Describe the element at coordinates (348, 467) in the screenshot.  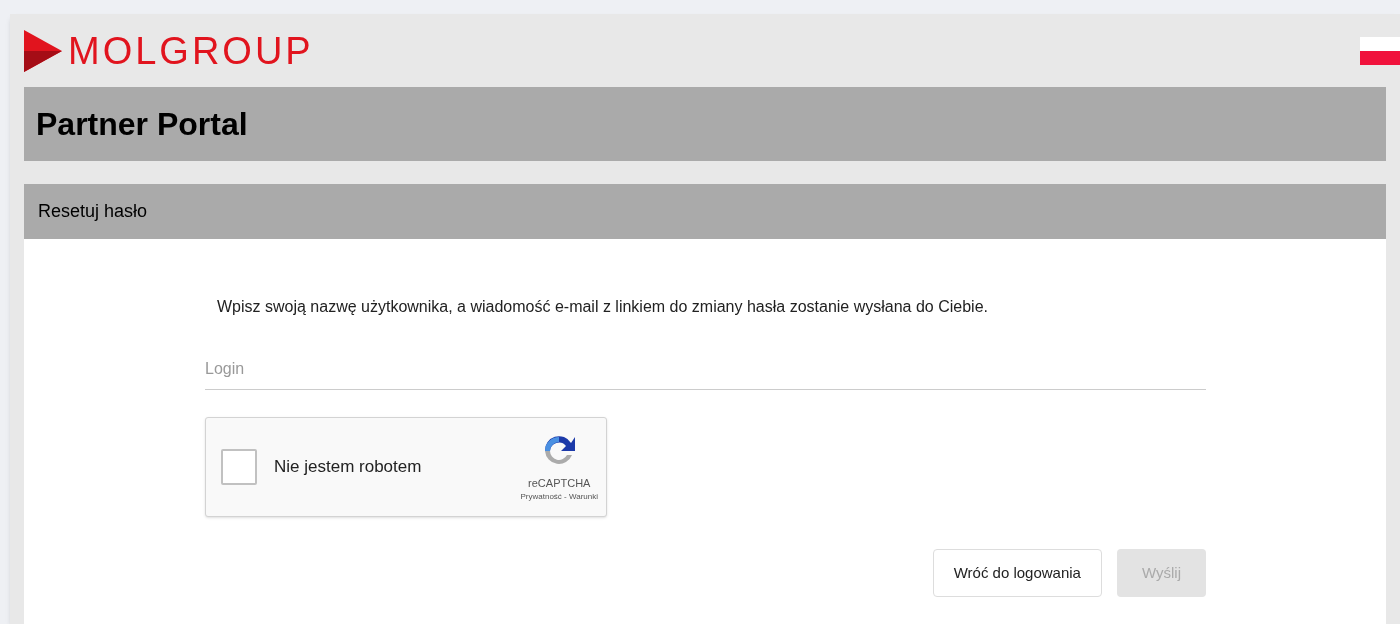
I see `captcha-label: Nie jestem robotem` at that location.